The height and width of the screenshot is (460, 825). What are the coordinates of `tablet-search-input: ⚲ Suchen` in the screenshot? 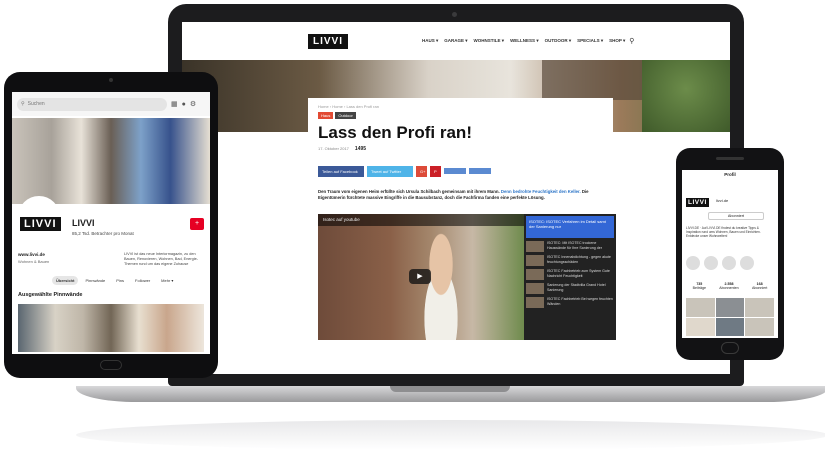 It's located at (92, 104).